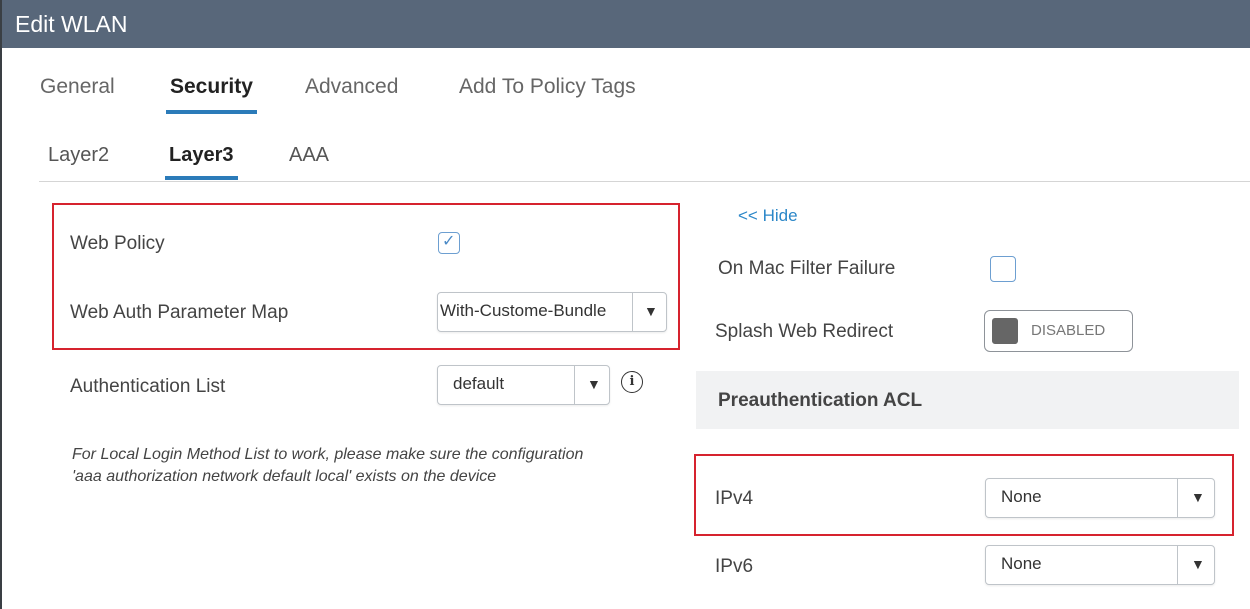  Describe the element at coordinates (211, 112) in the screenshot. I see `active-tab-underline` at that location.